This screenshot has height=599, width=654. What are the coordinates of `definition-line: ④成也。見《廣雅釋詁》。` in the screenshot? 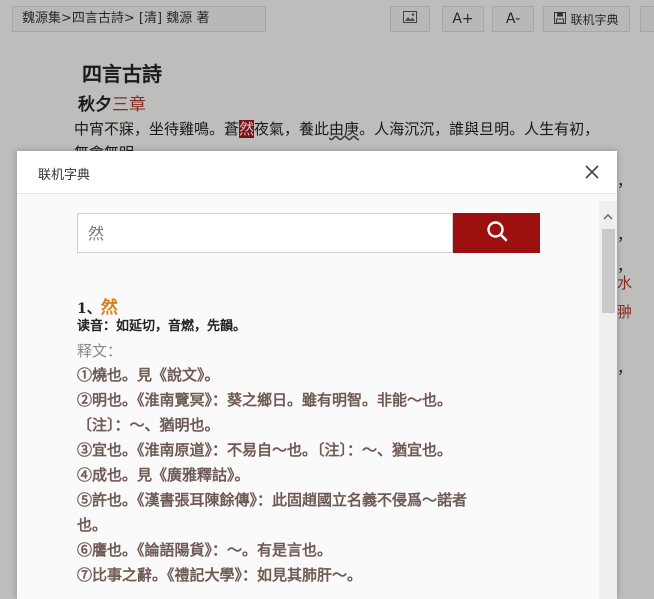 It's located at (163, 475).